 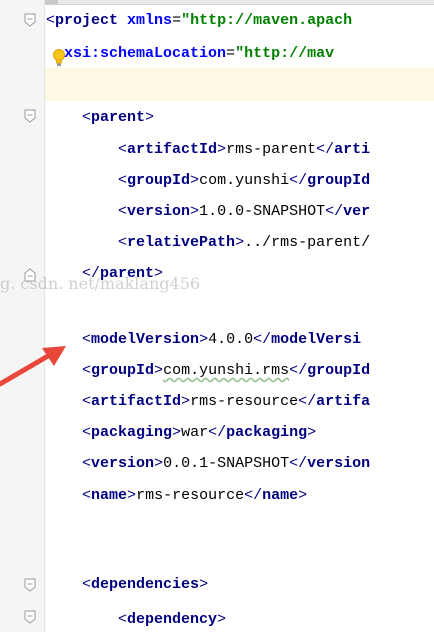 I want to click on code-line: </parent>, so click(x=240, y=274).